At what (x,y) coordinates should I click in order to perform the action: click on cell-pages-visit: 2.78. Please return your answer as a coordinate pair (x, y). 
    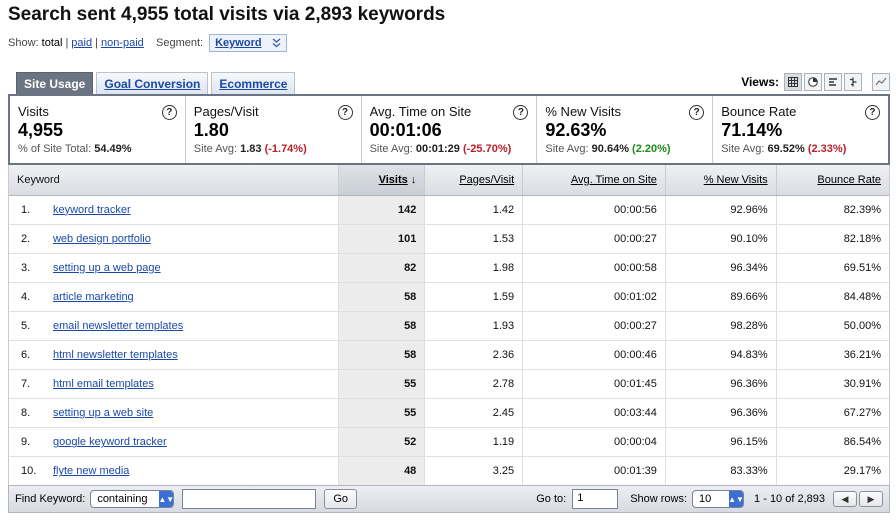
    Looking at the image, I should click on (474, 384).